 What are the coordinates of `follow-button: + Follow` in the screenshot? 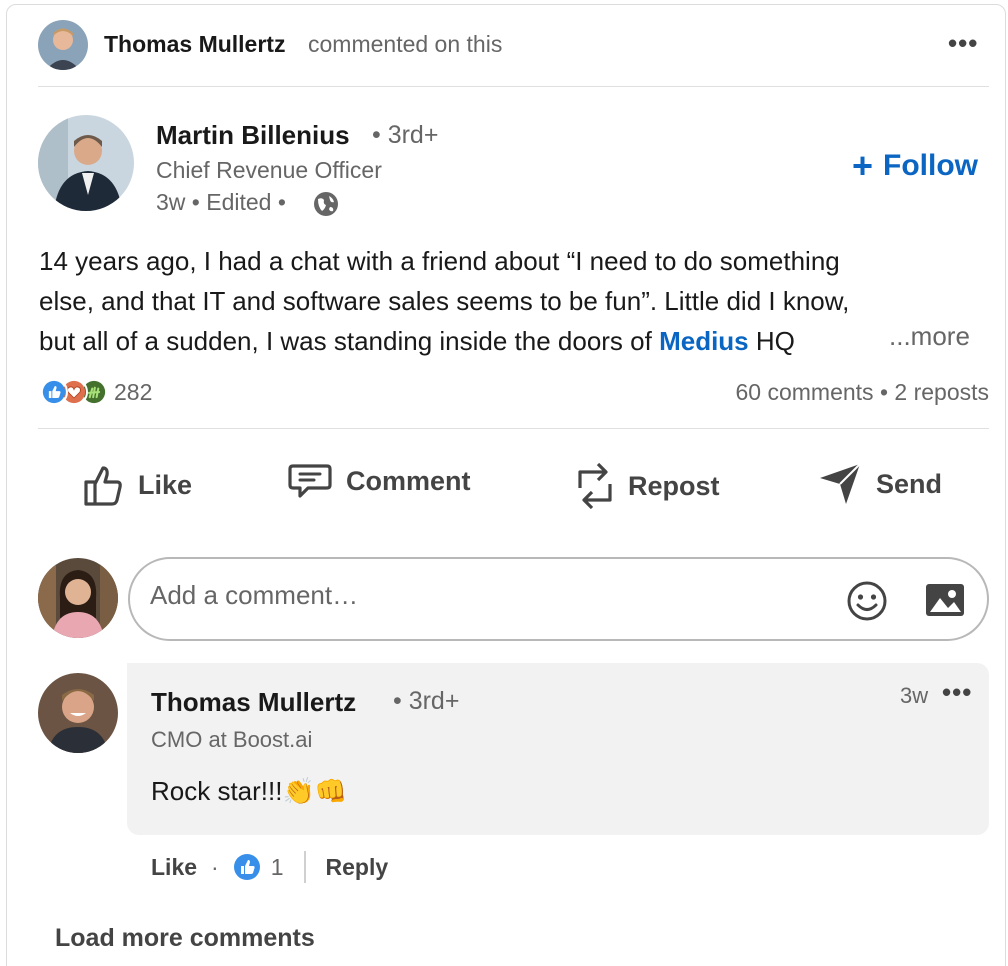 It's located at (915, 166).